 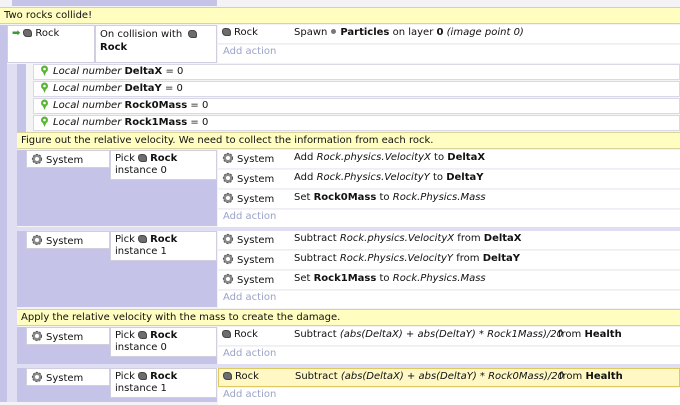 What do you see at coordinates (356, 123) in the screenshot?
I see `local-var-rock1mass: Local number Rock1Mass = 0` at bounding box center [356, 123].